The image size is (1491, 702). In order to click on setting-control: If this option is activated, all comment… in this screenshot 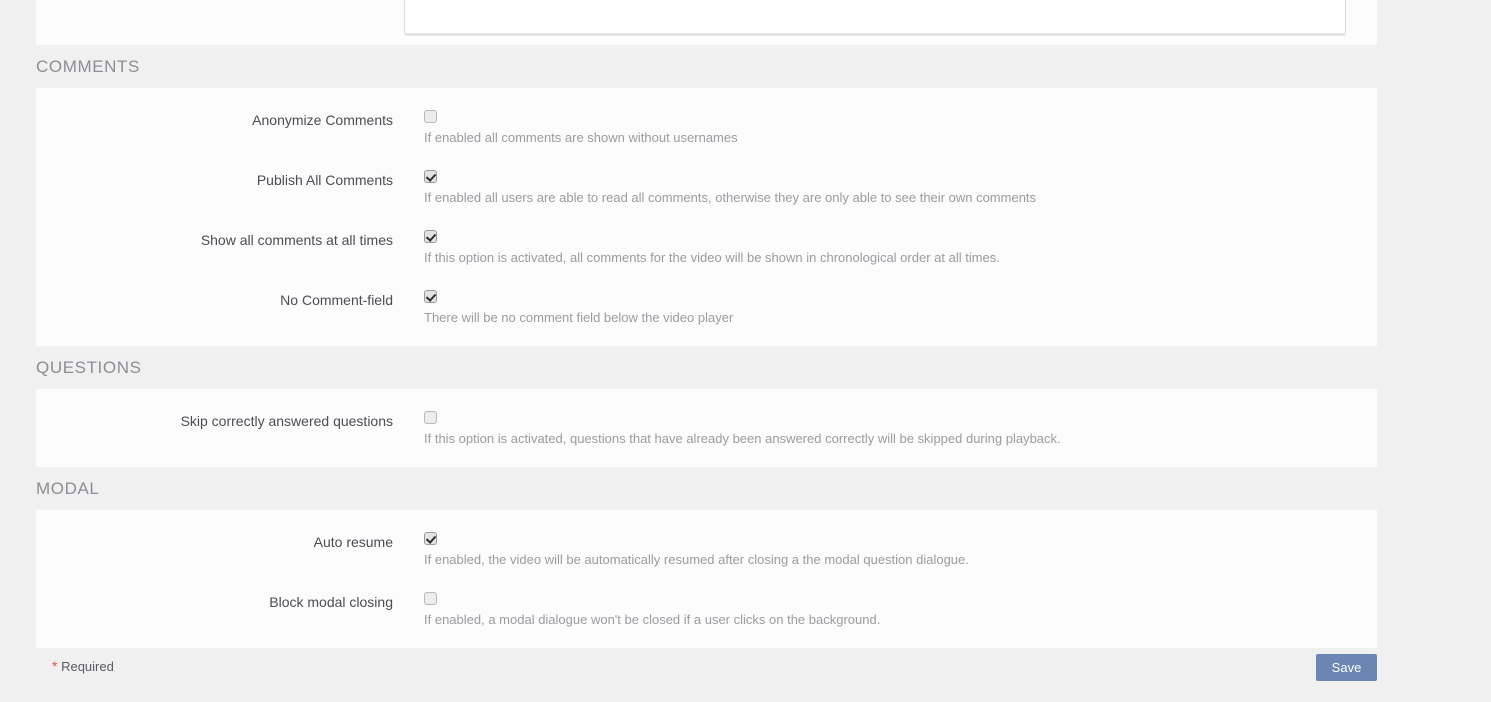, I will do `click(885, 248)`.